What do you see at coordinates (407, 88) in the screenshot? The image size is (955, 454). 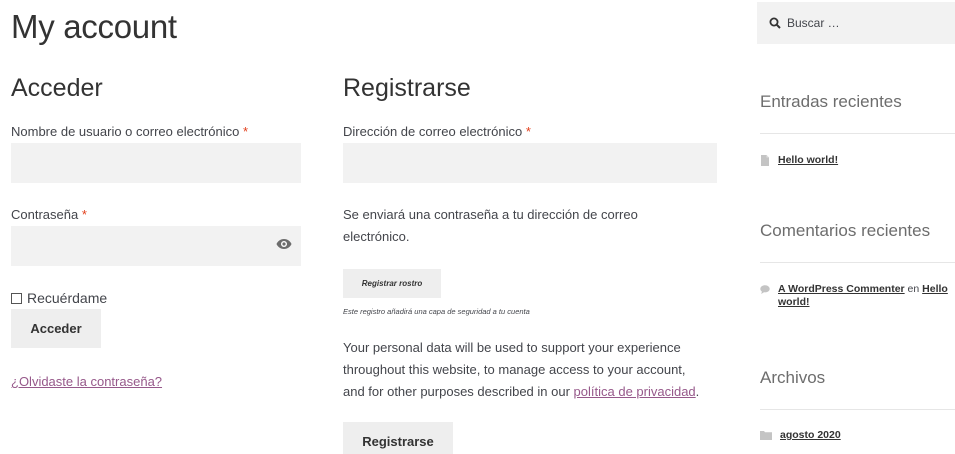 I see `register-heading: Registrarse` at bounding box center [407, 88].